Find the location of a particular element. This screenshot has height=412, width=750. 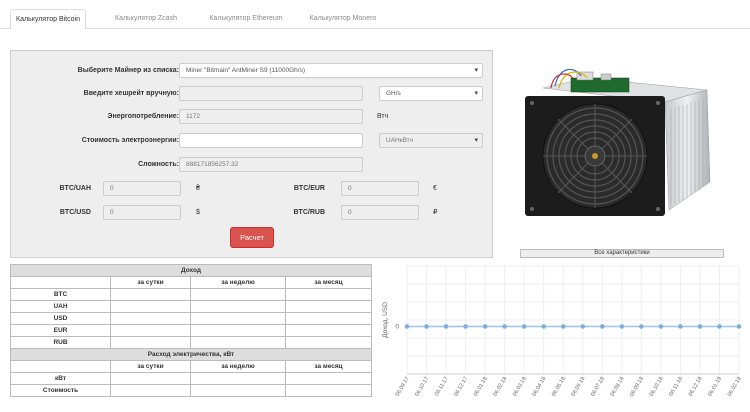

power-input: 1172 is located at coordinates (271, 116).